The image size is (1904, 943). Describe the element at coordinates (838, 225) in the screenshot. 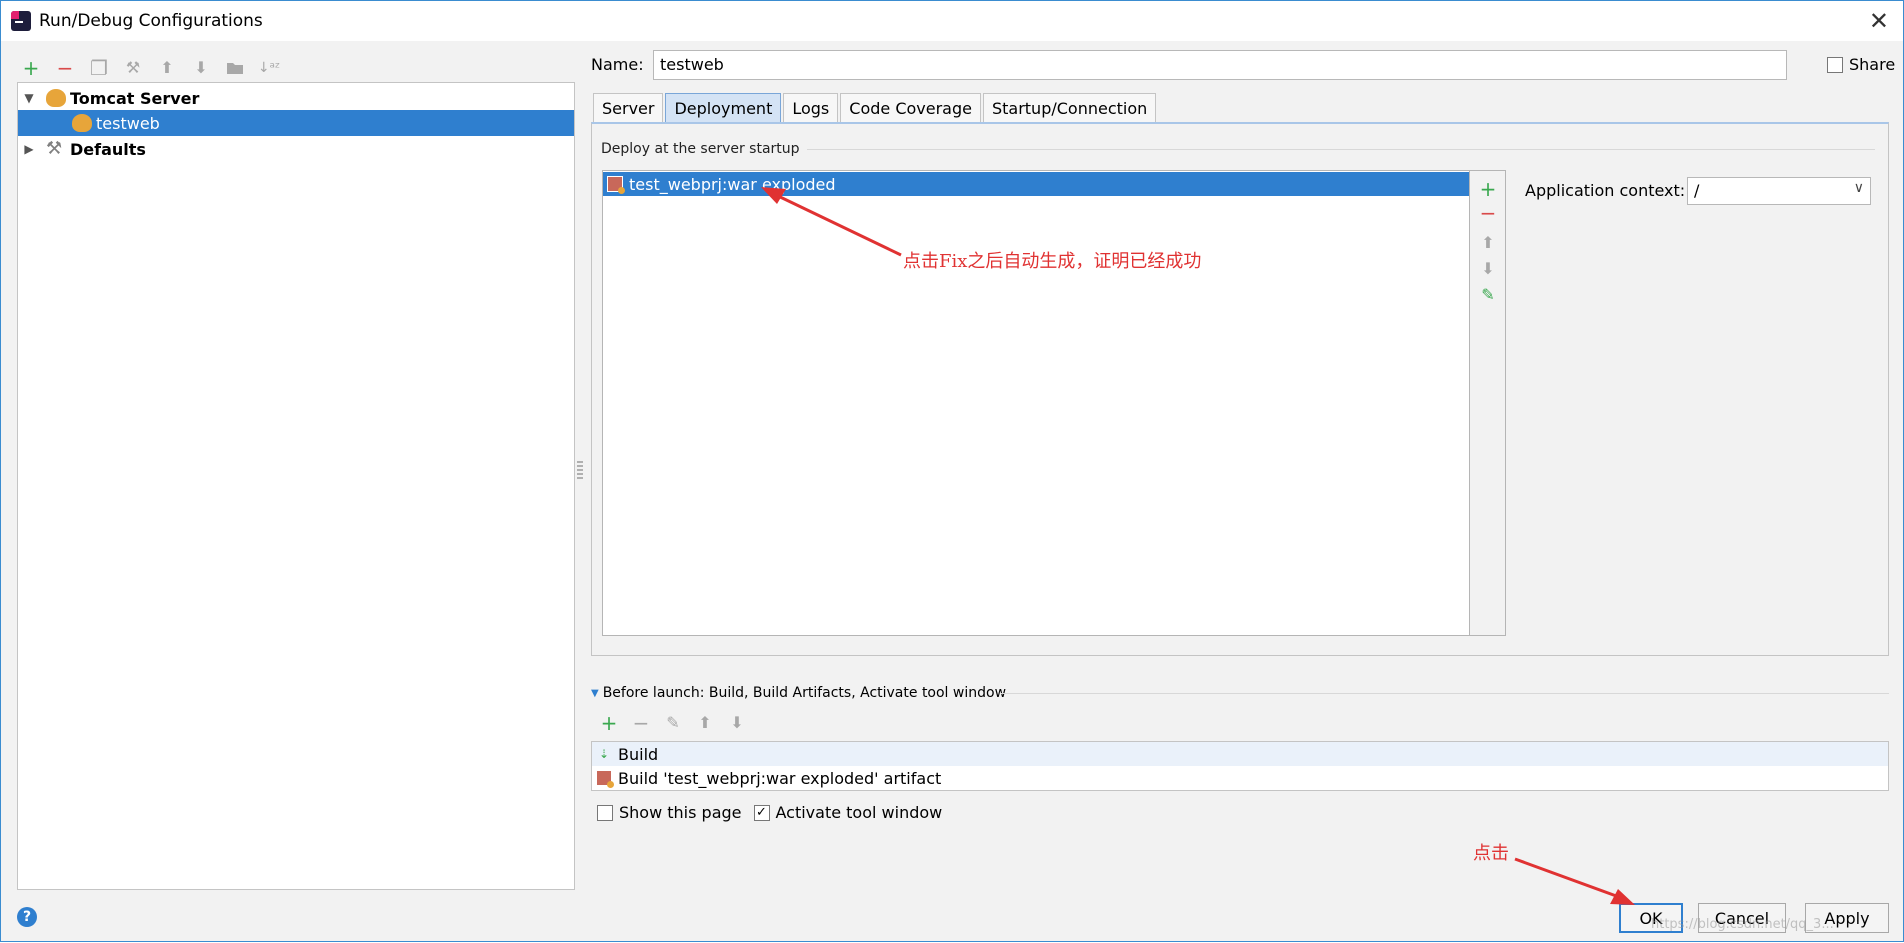

I see `arrow-to-artifact` at that location.